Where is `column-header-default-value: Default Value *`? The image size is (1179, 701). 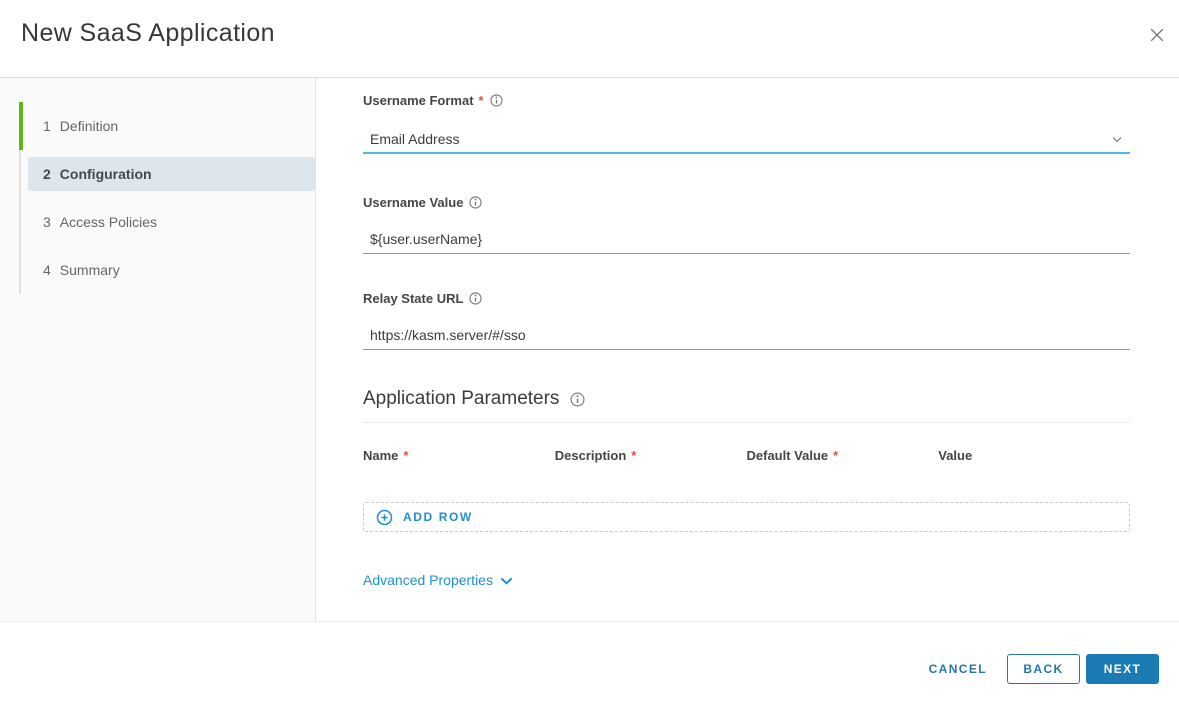
column-header-default-value: Default Value * is located at coordinates (792, 455).